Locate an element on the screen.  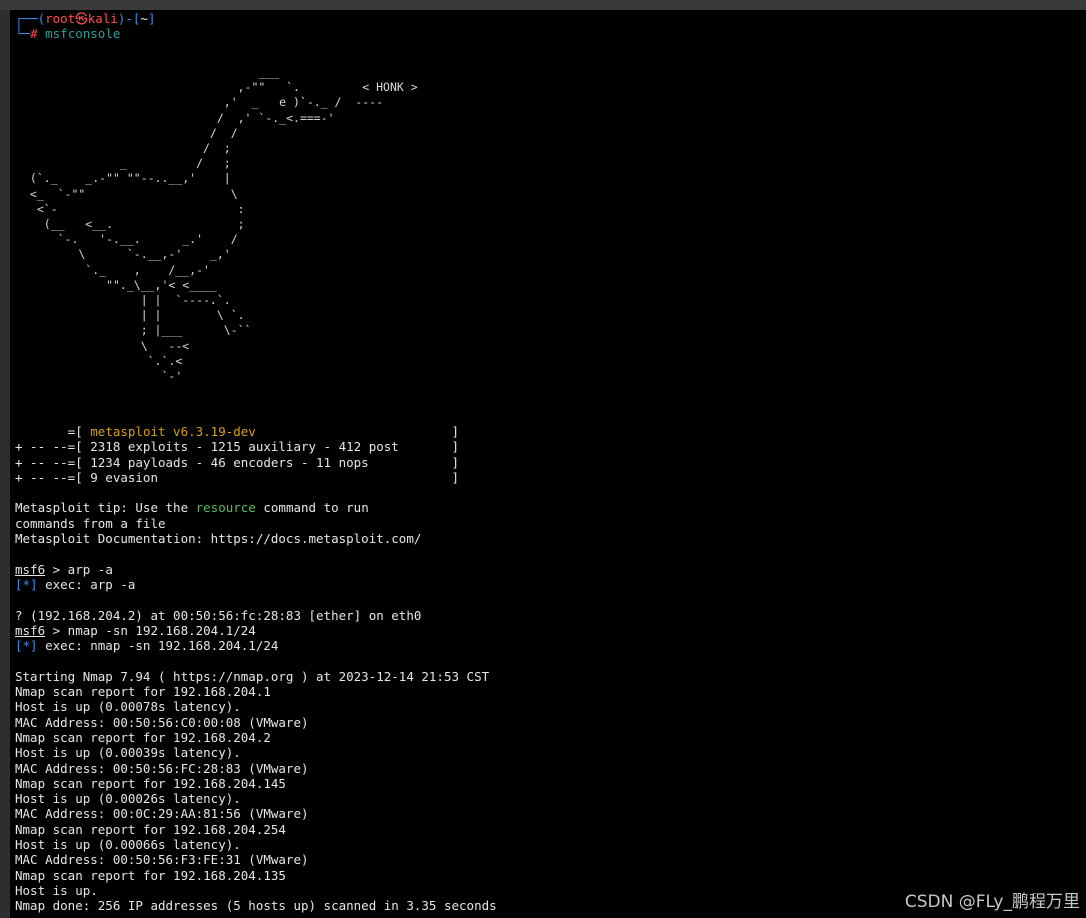
tip-highlight: resource is located at coordinates (225, 508).